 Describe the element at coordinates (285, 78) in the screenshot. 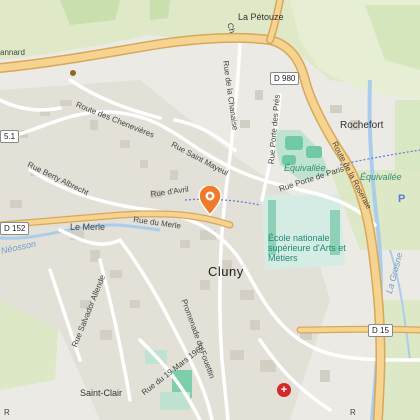

I see `road-shield-d980: D 980` at that location.